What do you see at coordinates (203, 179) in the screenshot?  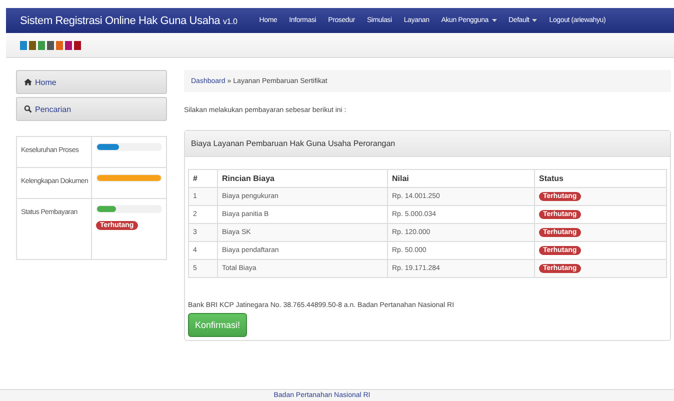 I see `column-header: #` at bounding box center [203, 179].